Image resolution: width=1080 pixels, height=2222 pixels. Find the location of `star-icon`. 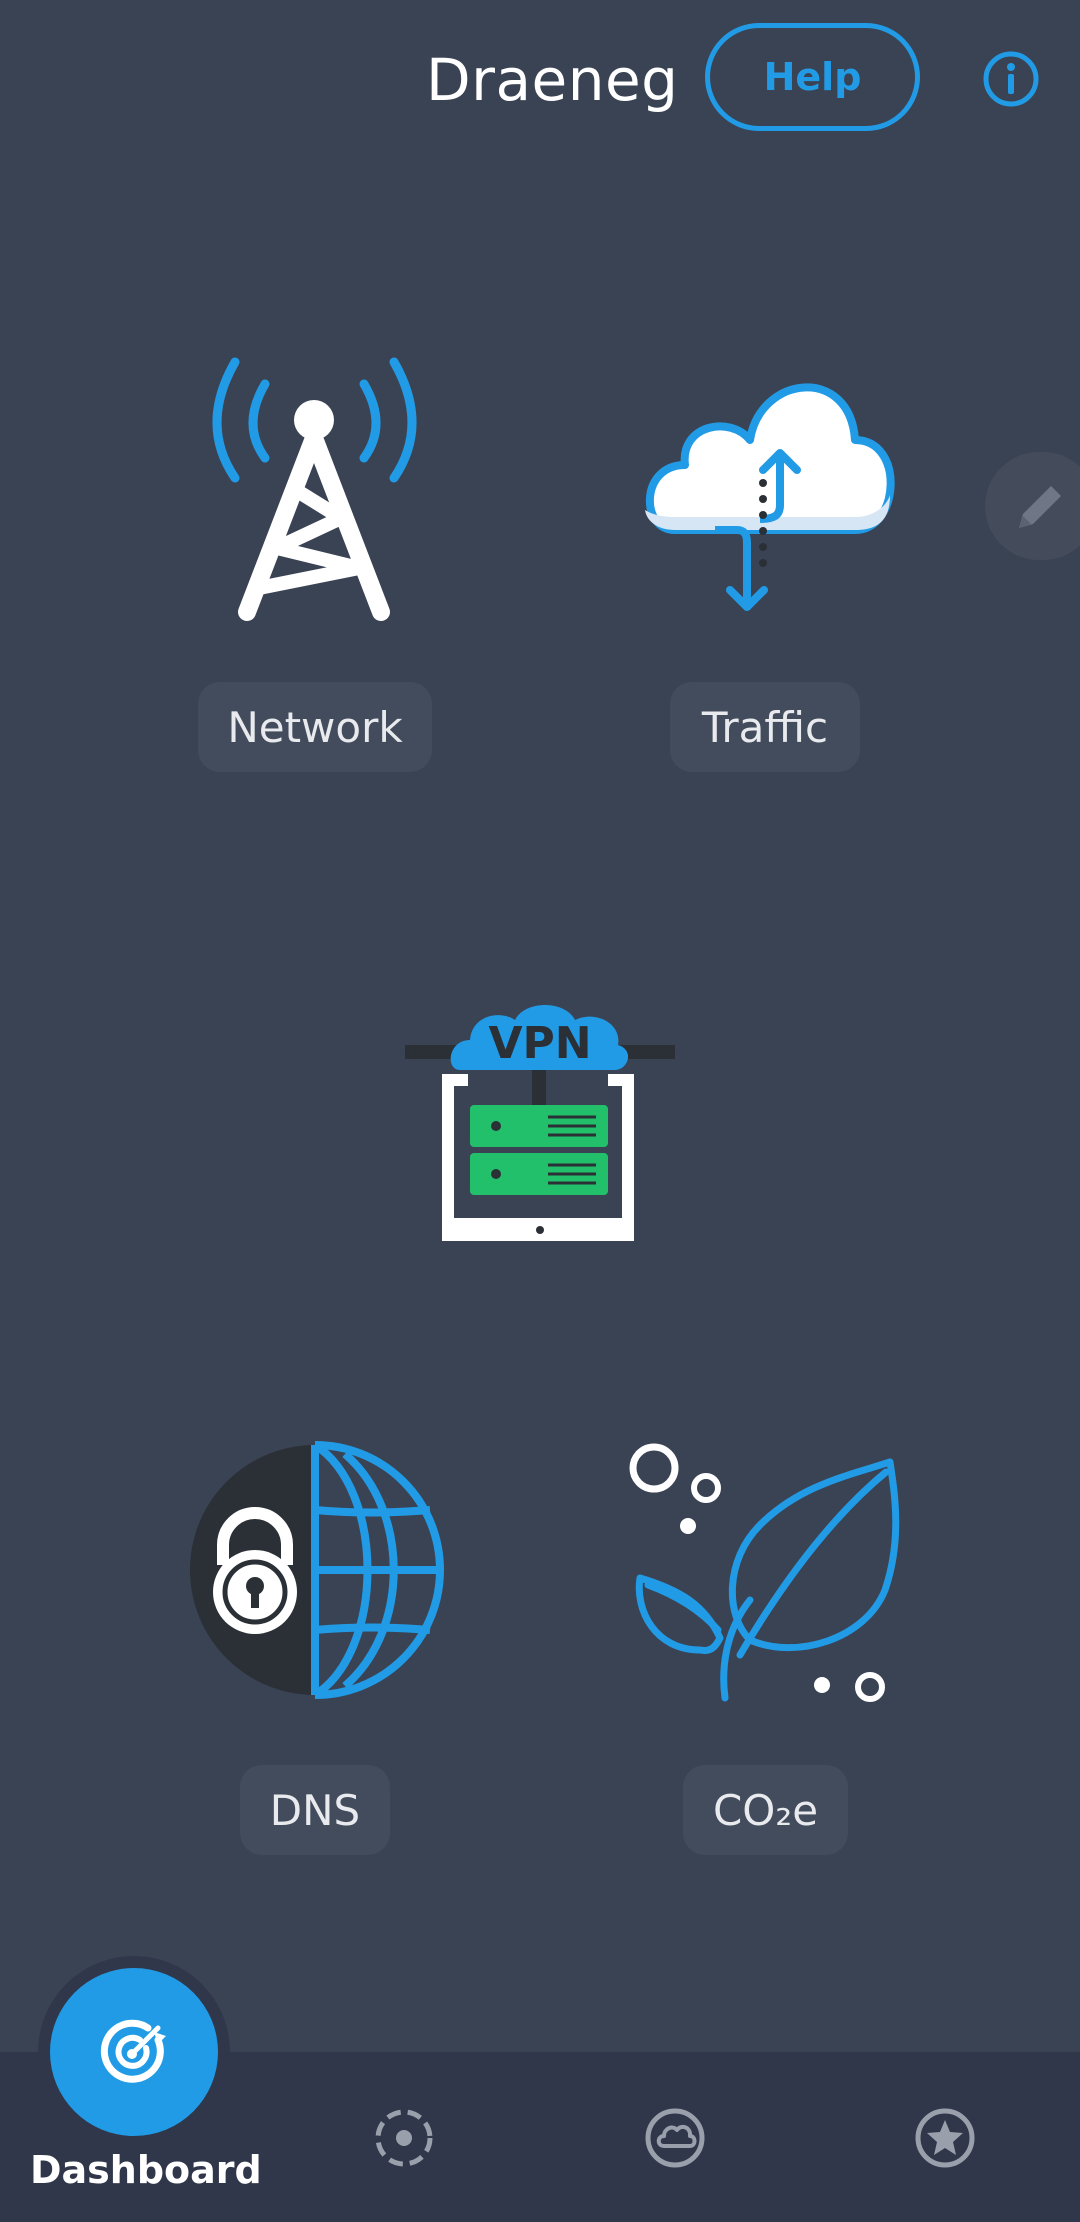

star-icon is located at coordinates (945, 2138).